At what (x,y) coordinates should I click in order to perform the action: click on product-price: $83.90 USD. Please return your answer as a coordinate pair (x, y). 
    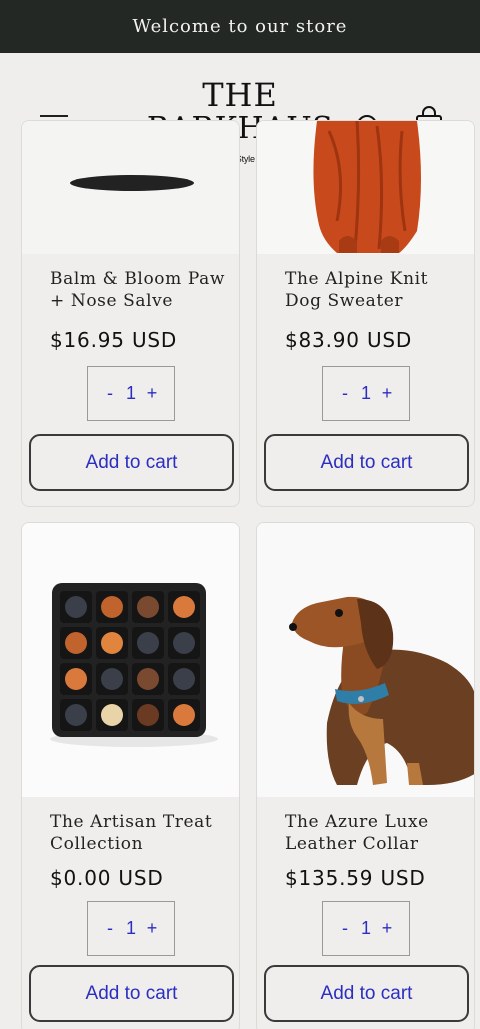
    Looking at the image, I should click on (349, 340).